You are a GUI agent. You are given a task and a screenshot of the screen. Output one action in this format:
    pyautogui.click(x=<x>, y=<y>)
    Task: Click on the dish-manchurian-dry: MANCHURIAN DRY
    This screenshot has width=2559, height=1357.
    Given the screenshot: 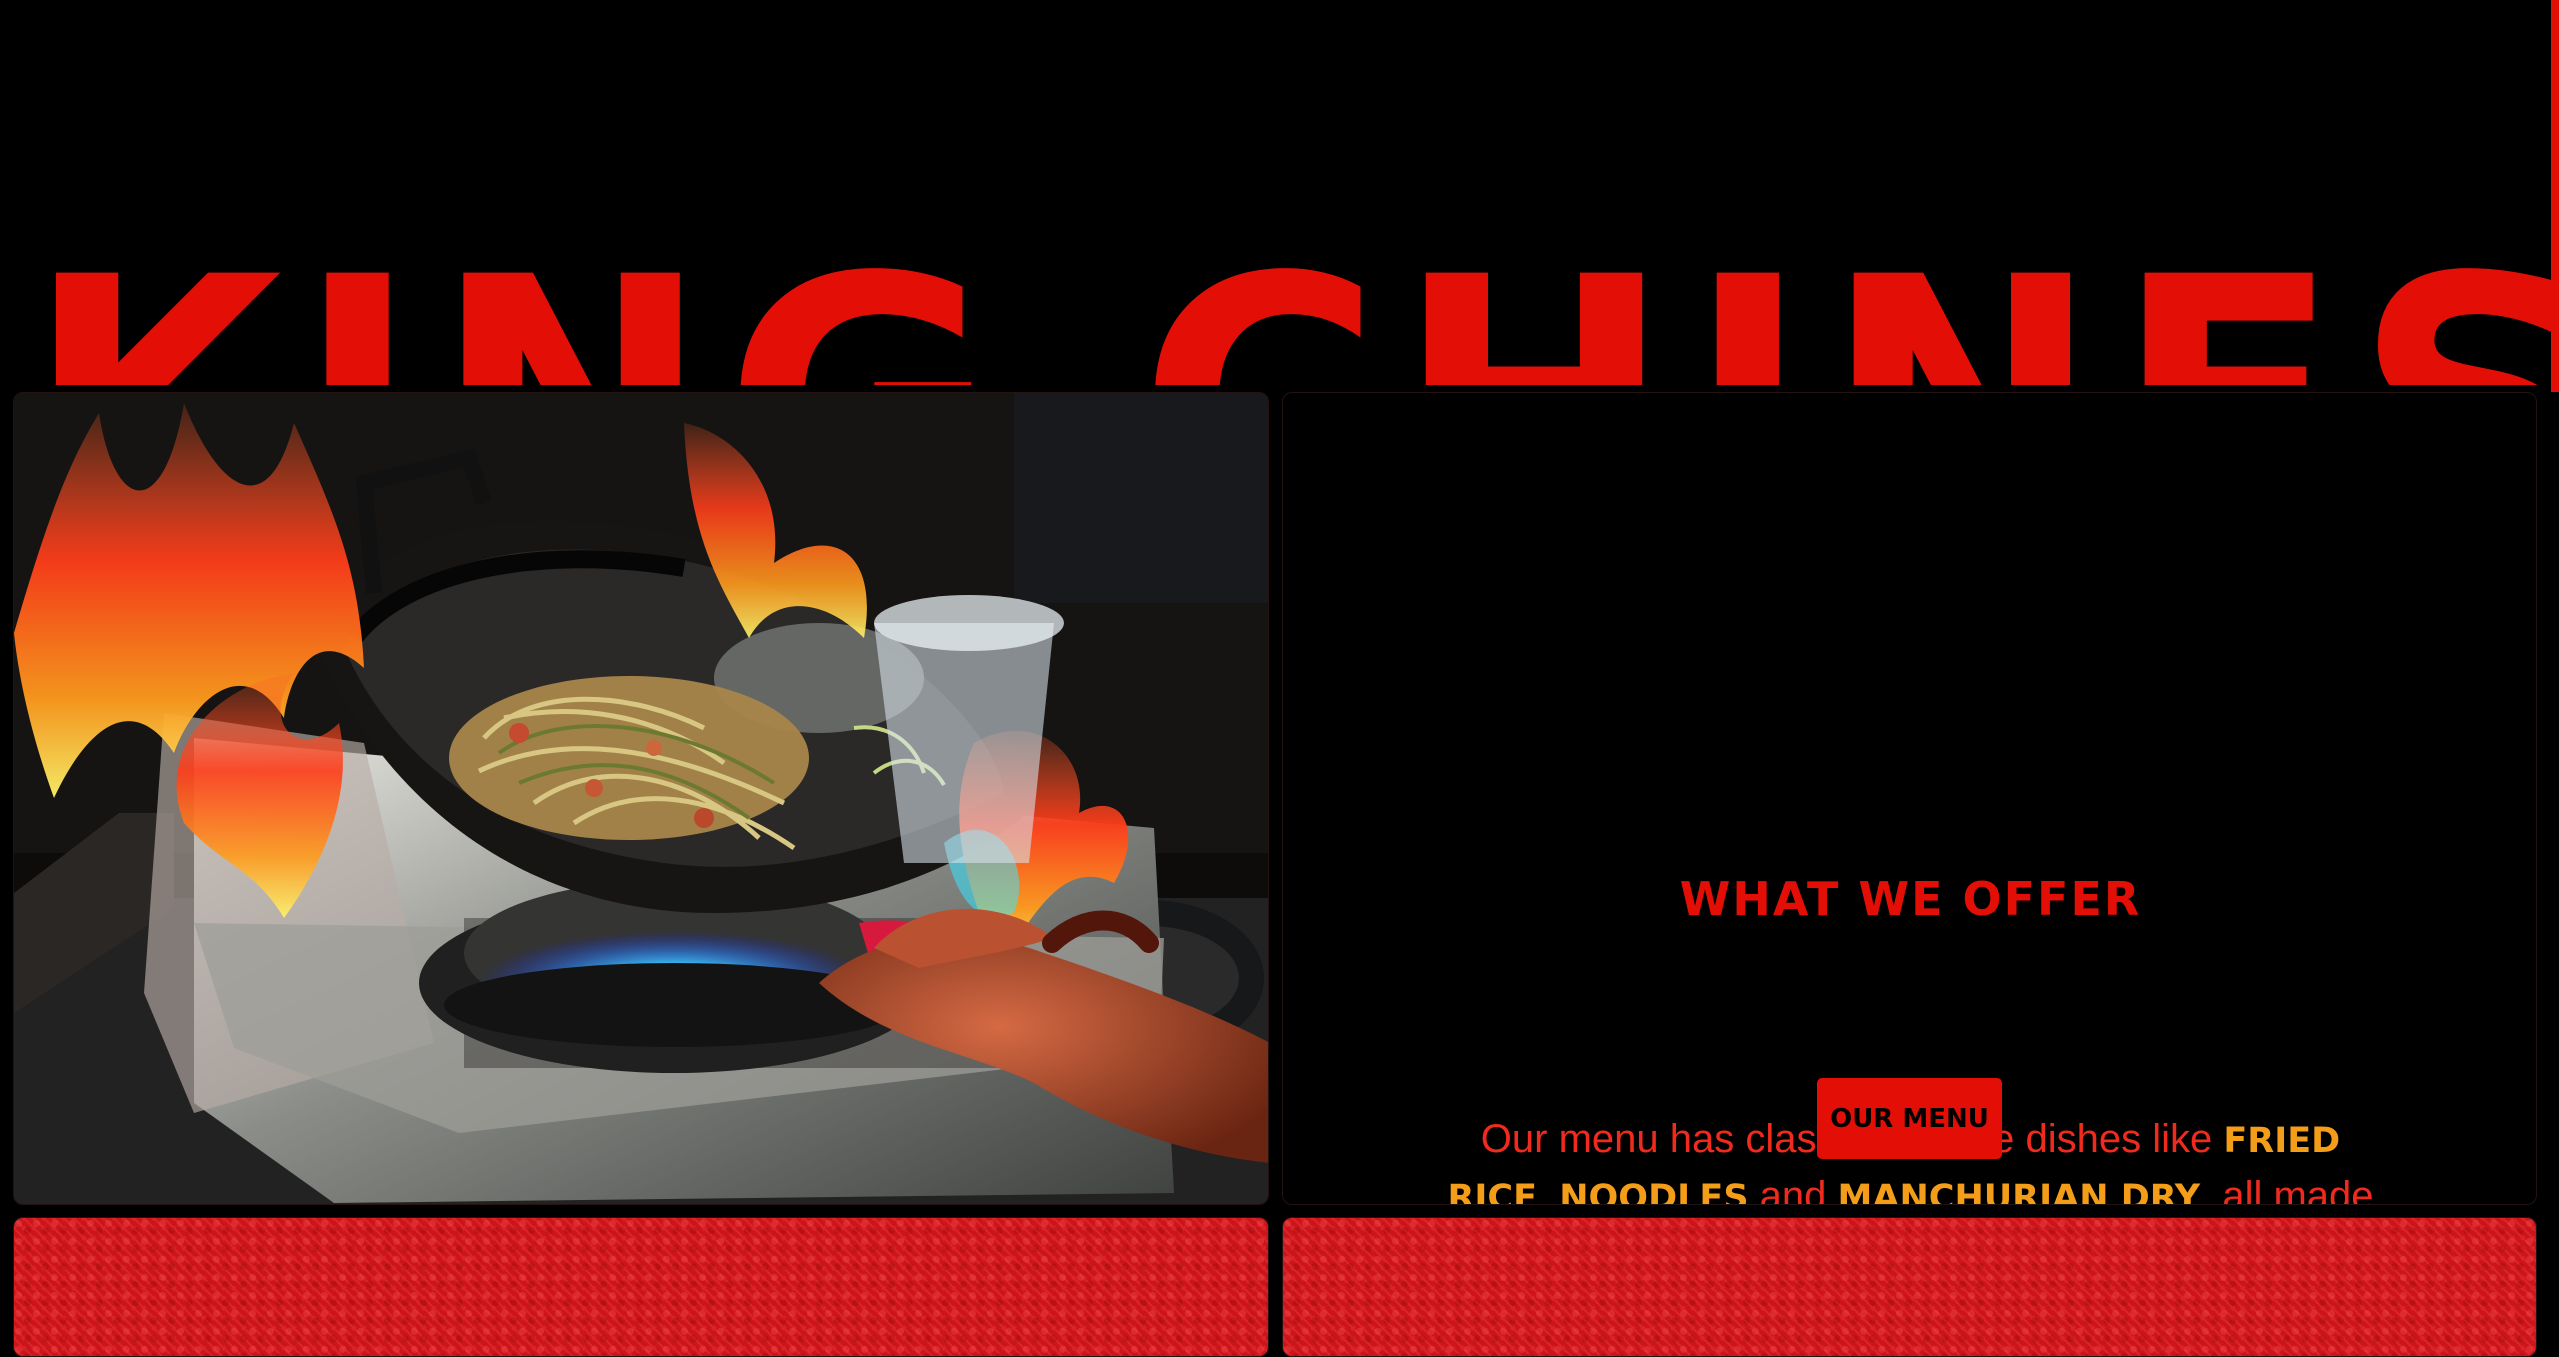 What is the action you would take?
    pyautogui.click(x=2019, y=1191)
    